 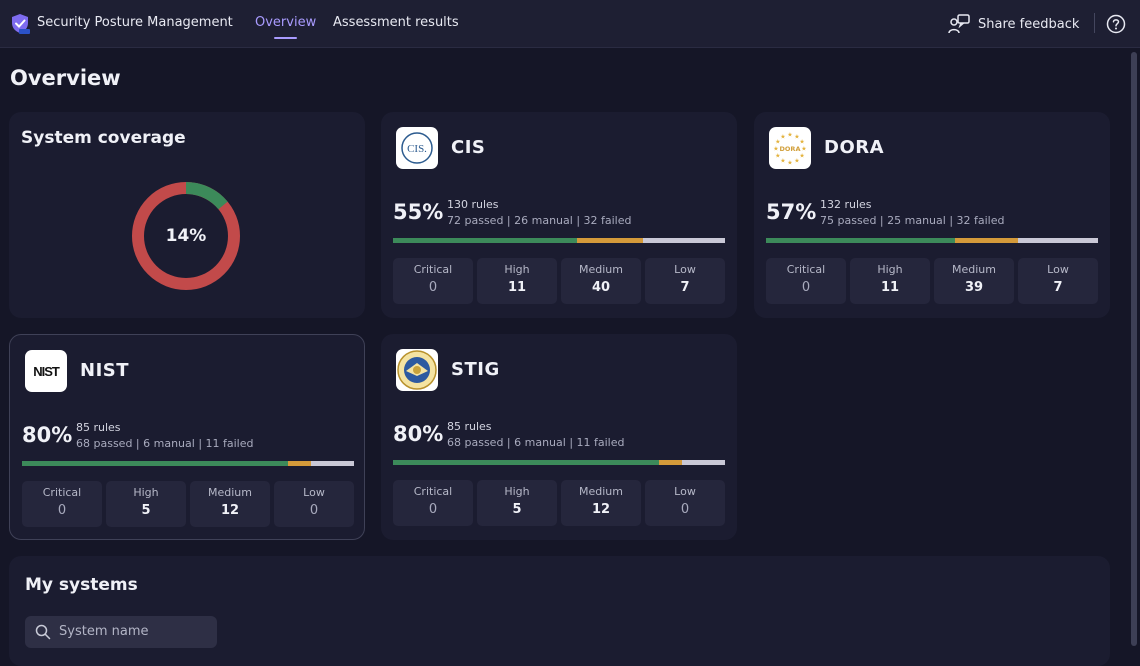 I want to click on system-search-box, so click(x=121, y=632).